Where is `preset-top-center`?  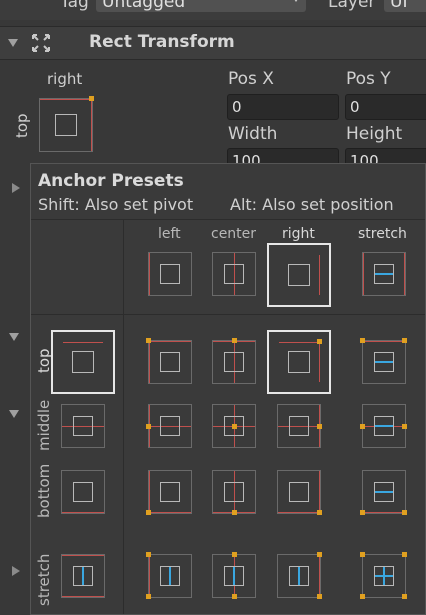 preset-top-center is located at coordinates (234, 361).